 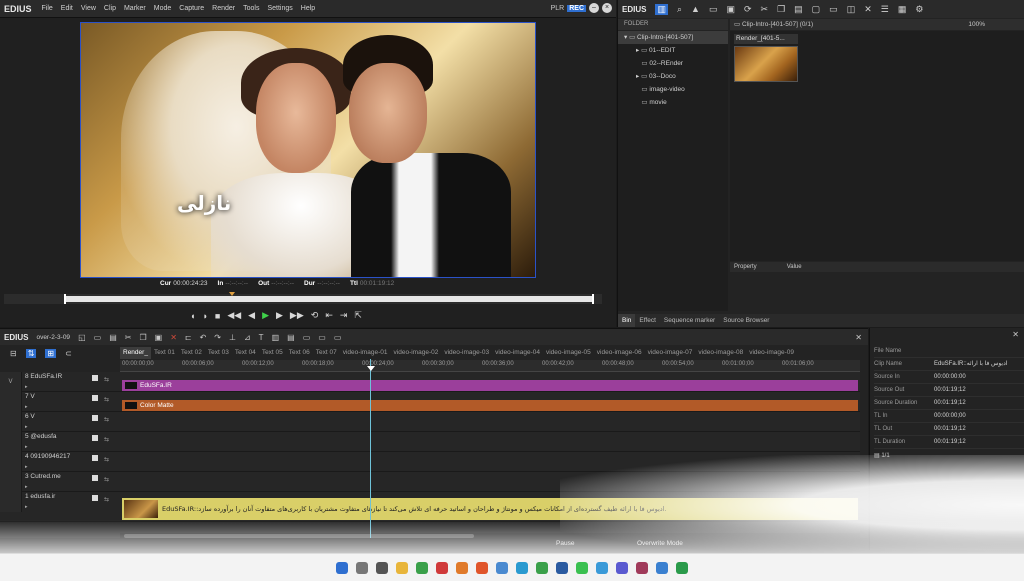 What do you see at coordinates (88, 8) in the screenshot?
I see `menu-view: View` at bounding box center [88, 8].